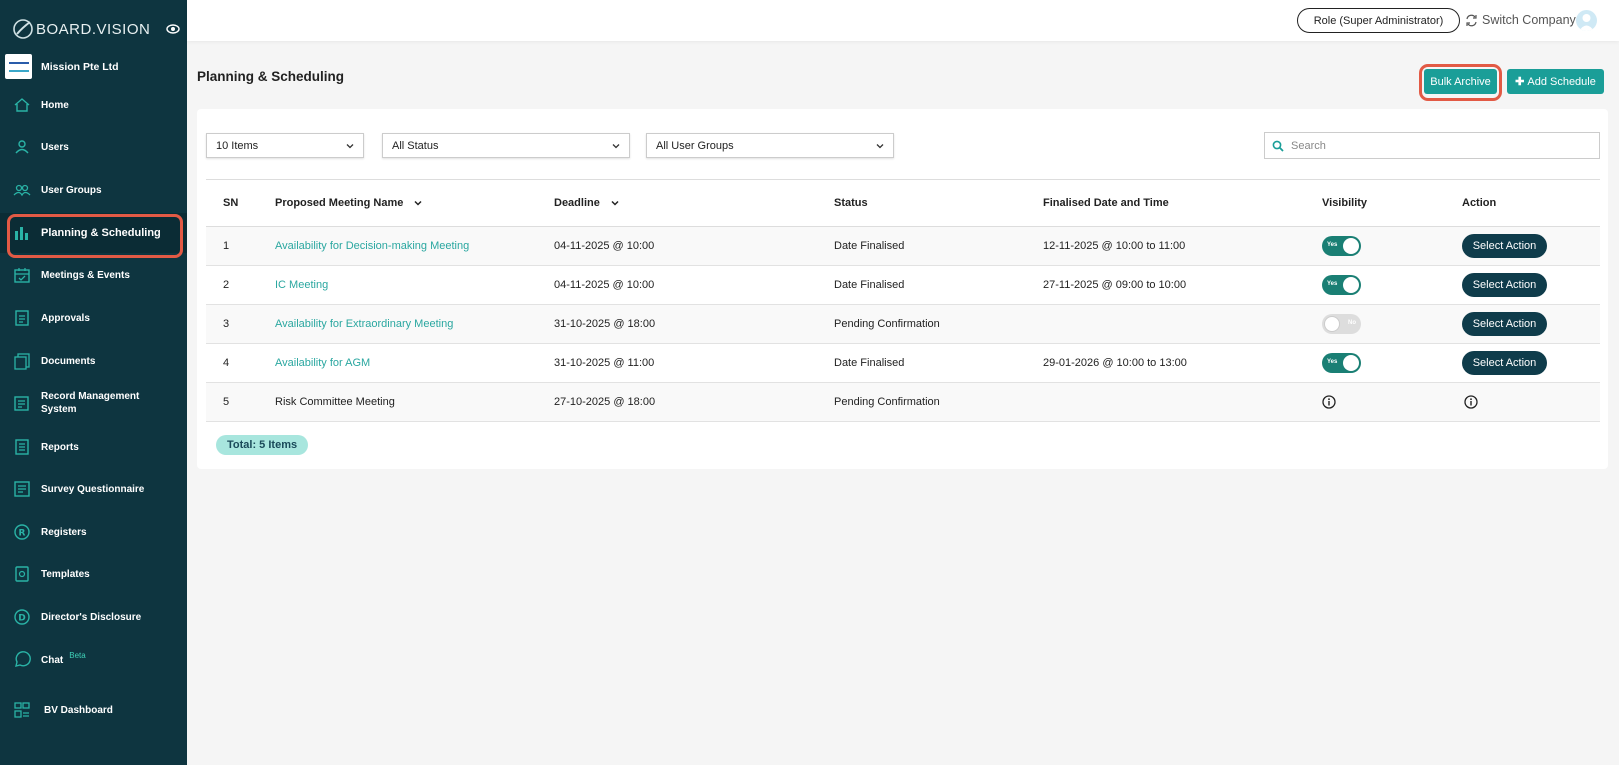 The width and height of the screenshot is (1619, 765). What do you see at coordinates (271, 76) in the screenshot?
I see `page-title: Planning & Scheduling` at bounding box center [271, 76].